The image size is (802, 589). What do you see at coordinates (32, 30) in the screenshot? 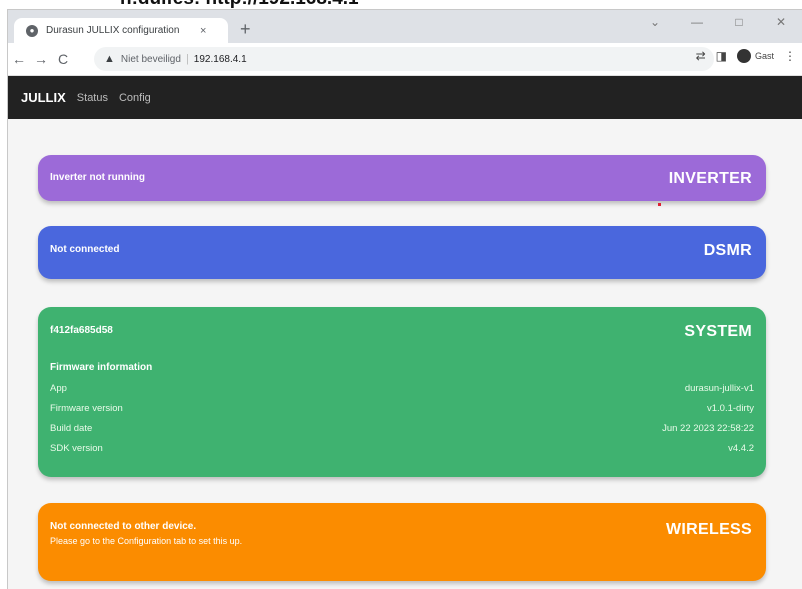
I see `globe-icon: ●` at bounding box center [32, 30].